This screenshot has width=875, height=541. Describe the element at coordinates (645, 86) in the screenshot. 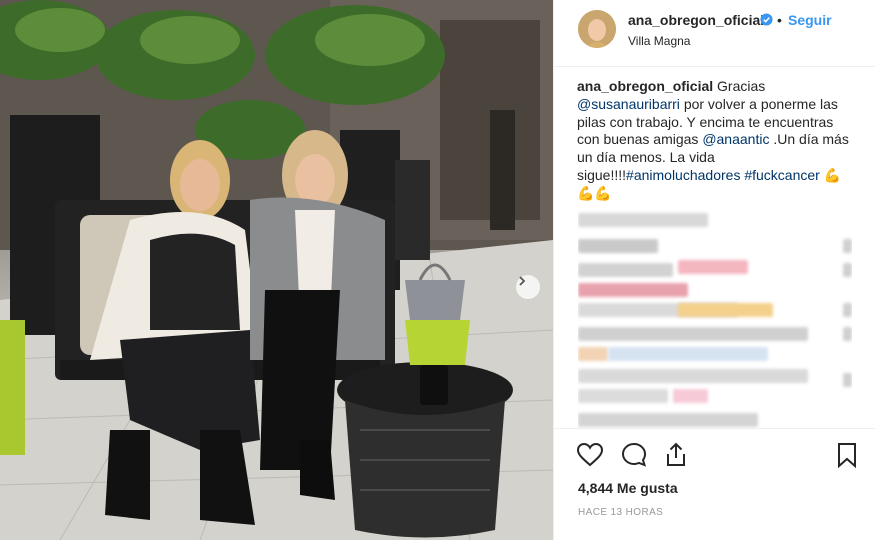

I see `caption-author-link: ana_obregon_oficial` at that location.